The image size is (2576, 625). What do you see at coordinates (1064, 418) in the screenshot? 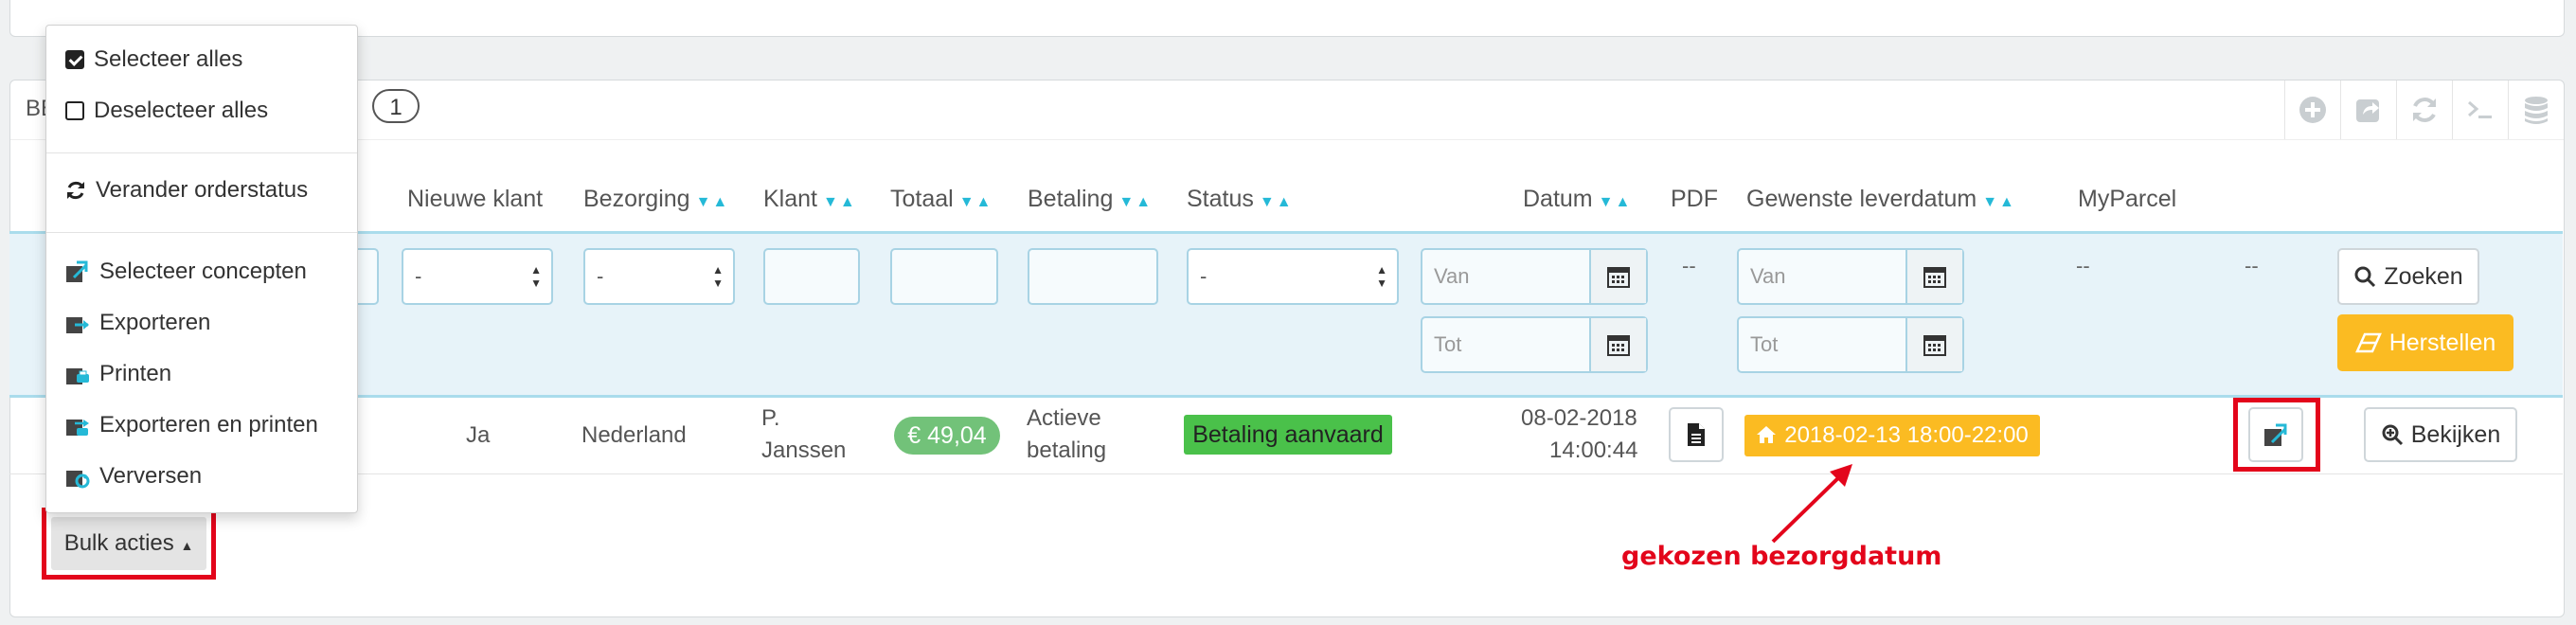
I see `cell-payment-line1: Actieve` at bounding box center [1064, 418].